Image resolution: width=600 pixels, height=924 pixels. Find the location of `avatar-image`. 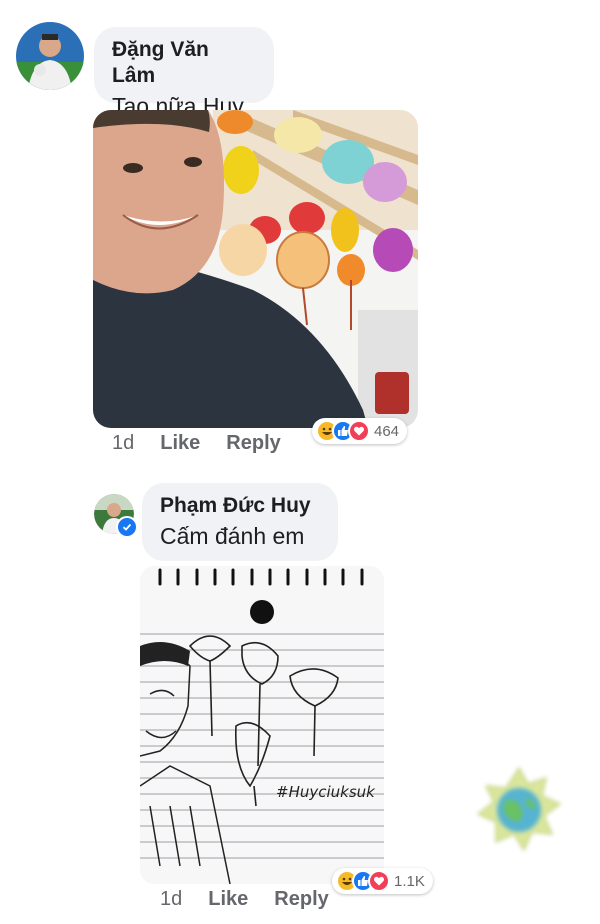

avatar-image is located at coordinates (50, 56).